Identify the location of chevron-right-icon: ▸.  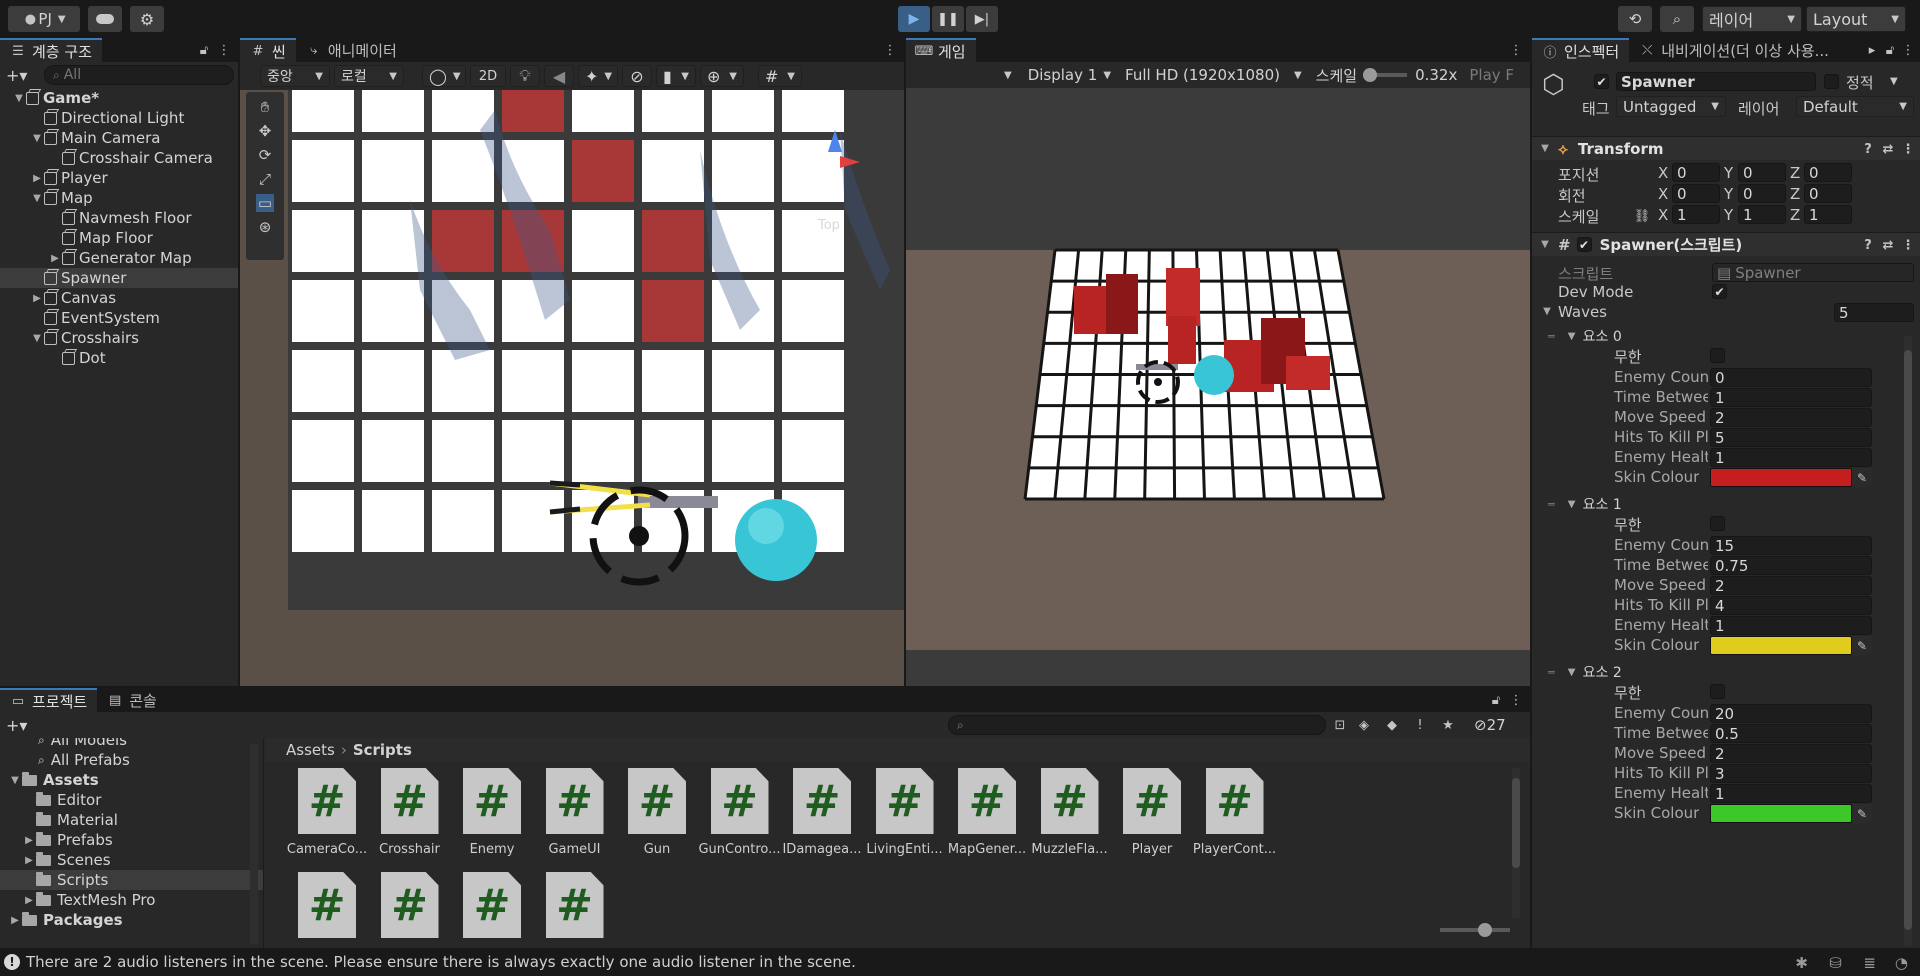
(1872, 50).